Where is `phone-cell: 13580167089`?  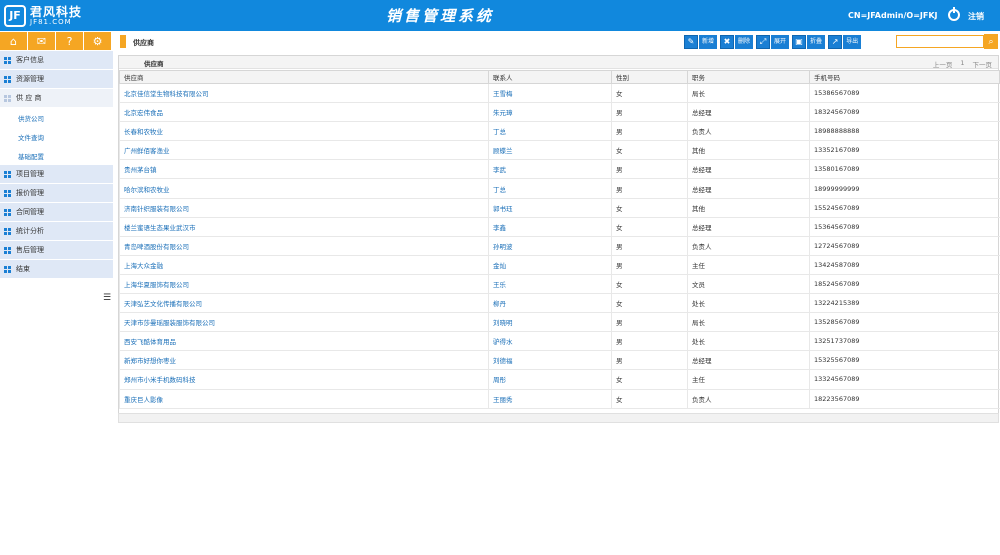 phone-cell: 13580167089 is located at coordinates (904, 169).